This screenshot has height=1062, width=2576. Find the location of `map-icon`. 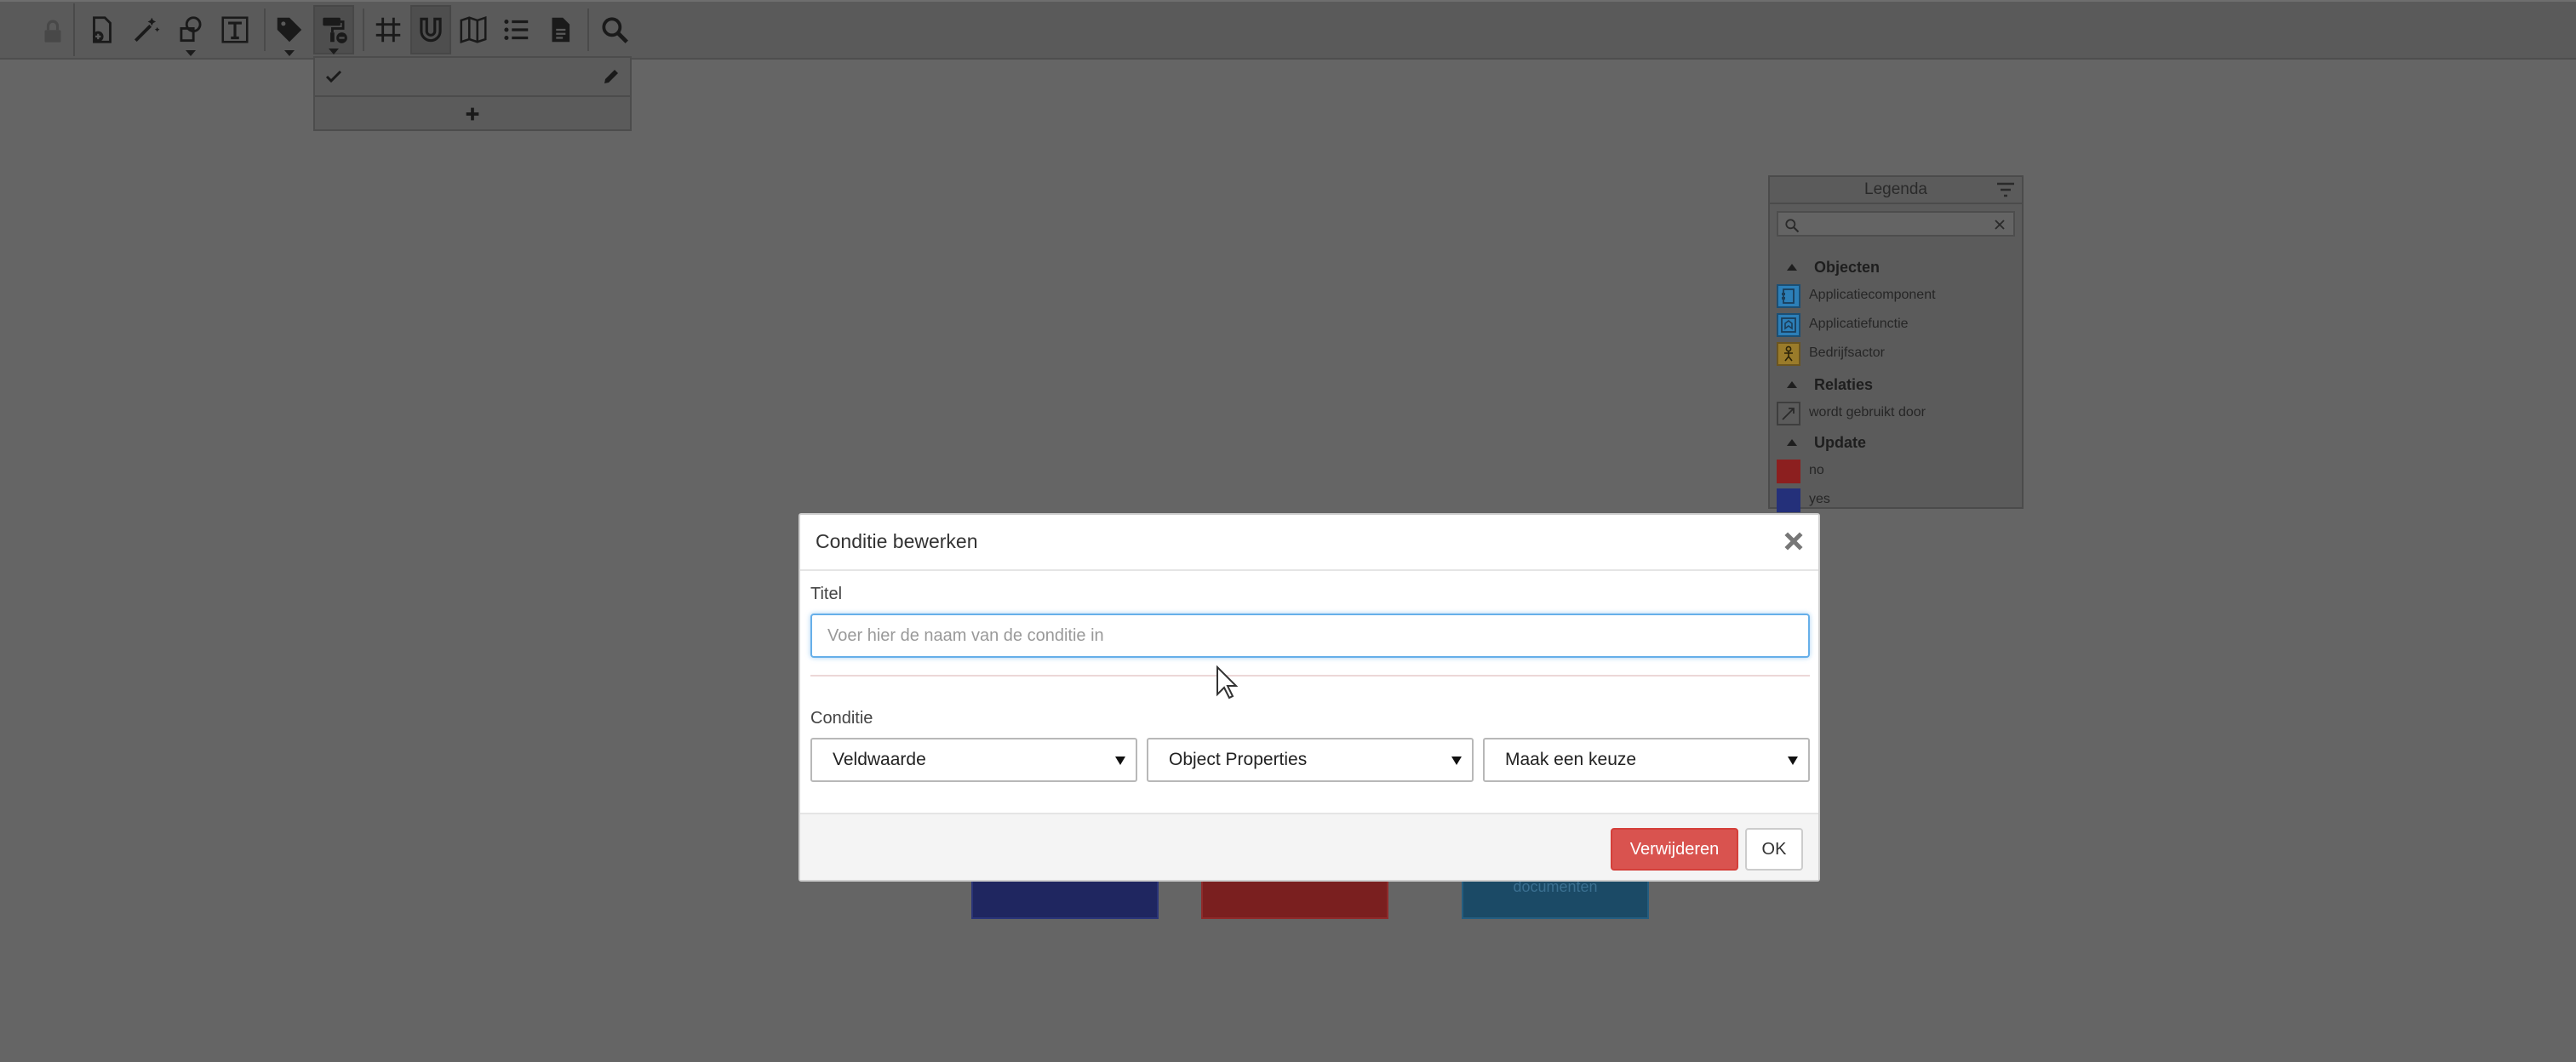

map-icon is located at coordinates (474, 30).